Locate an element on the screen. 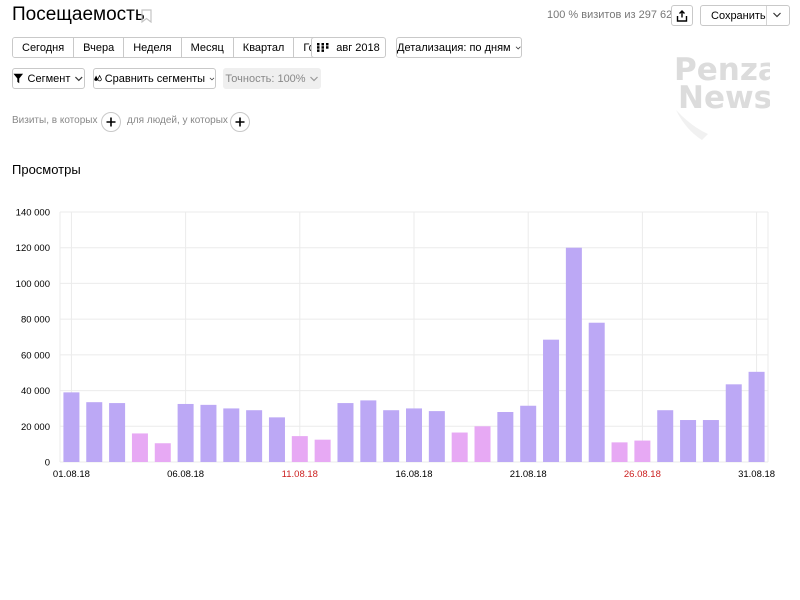 This screenshot has width=800, height=600. bar-26.08.18 is located at coordinates (642, 451).